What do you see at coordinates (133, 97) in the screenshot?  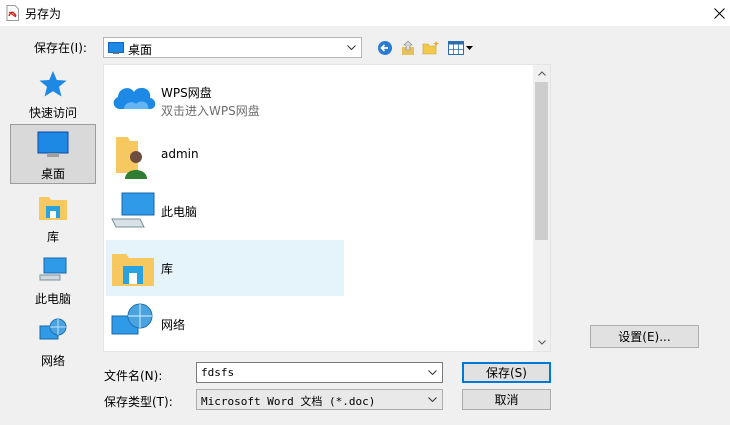 I see `cloud-icon` at bounding box center [133, 97].